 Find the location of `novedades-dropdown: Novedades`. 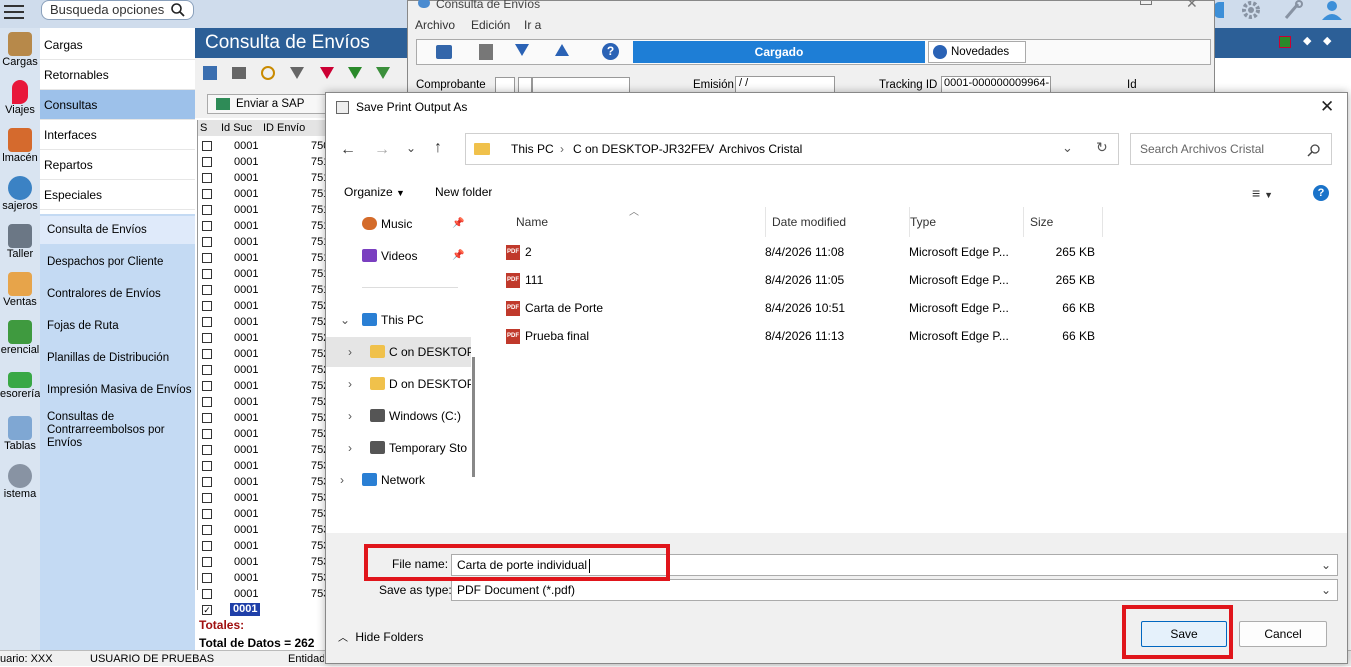

novedades-dropdown: Novedades is located at coordinates (977, 52).